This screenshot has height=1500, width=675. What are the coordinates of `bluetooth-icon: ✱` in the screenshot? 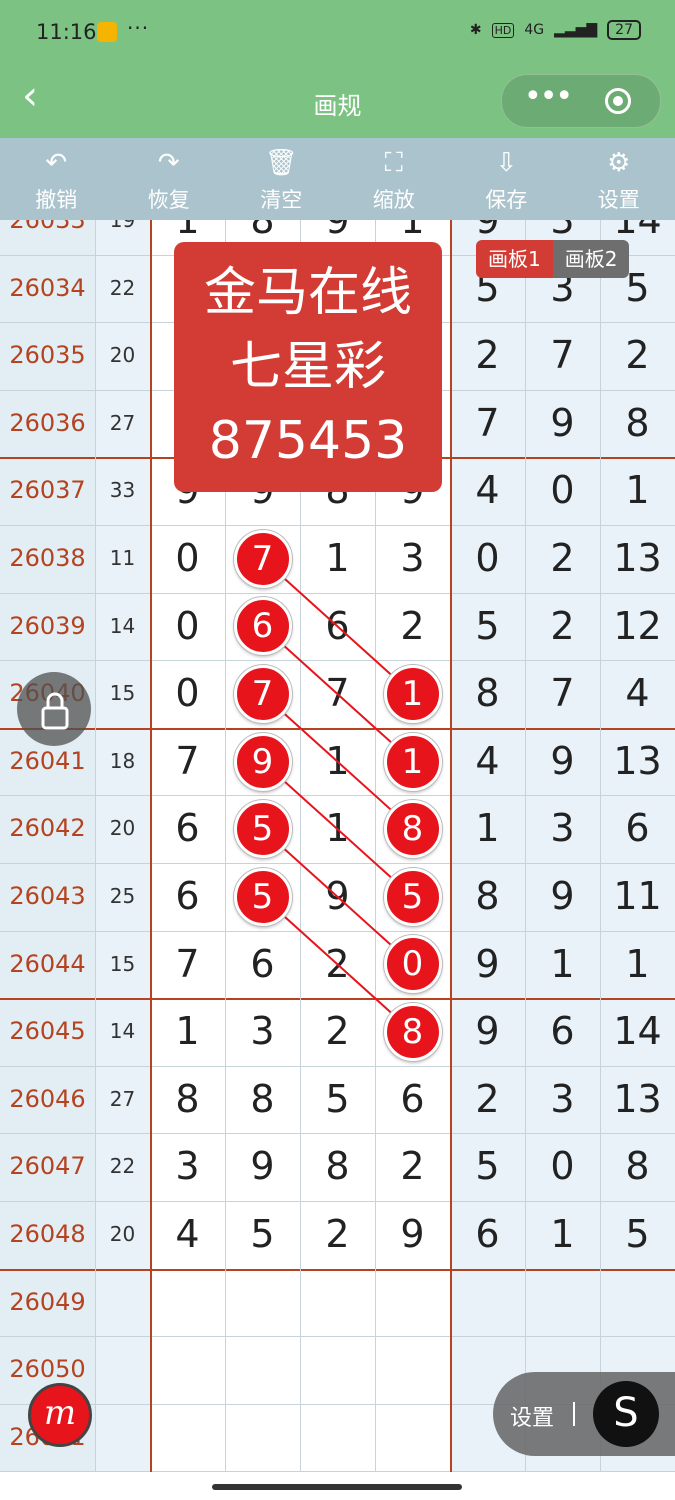 It's located at (475, 30).